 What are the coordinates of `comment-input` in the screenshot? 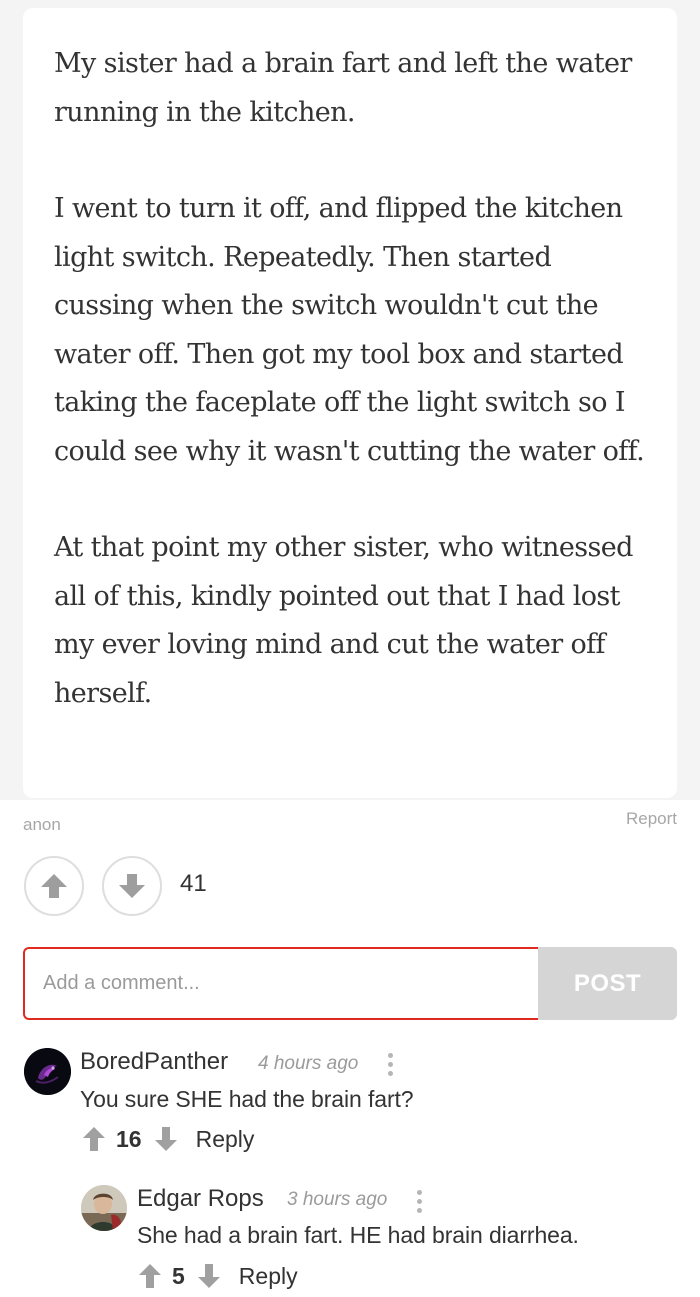 It's located at (281, 983).